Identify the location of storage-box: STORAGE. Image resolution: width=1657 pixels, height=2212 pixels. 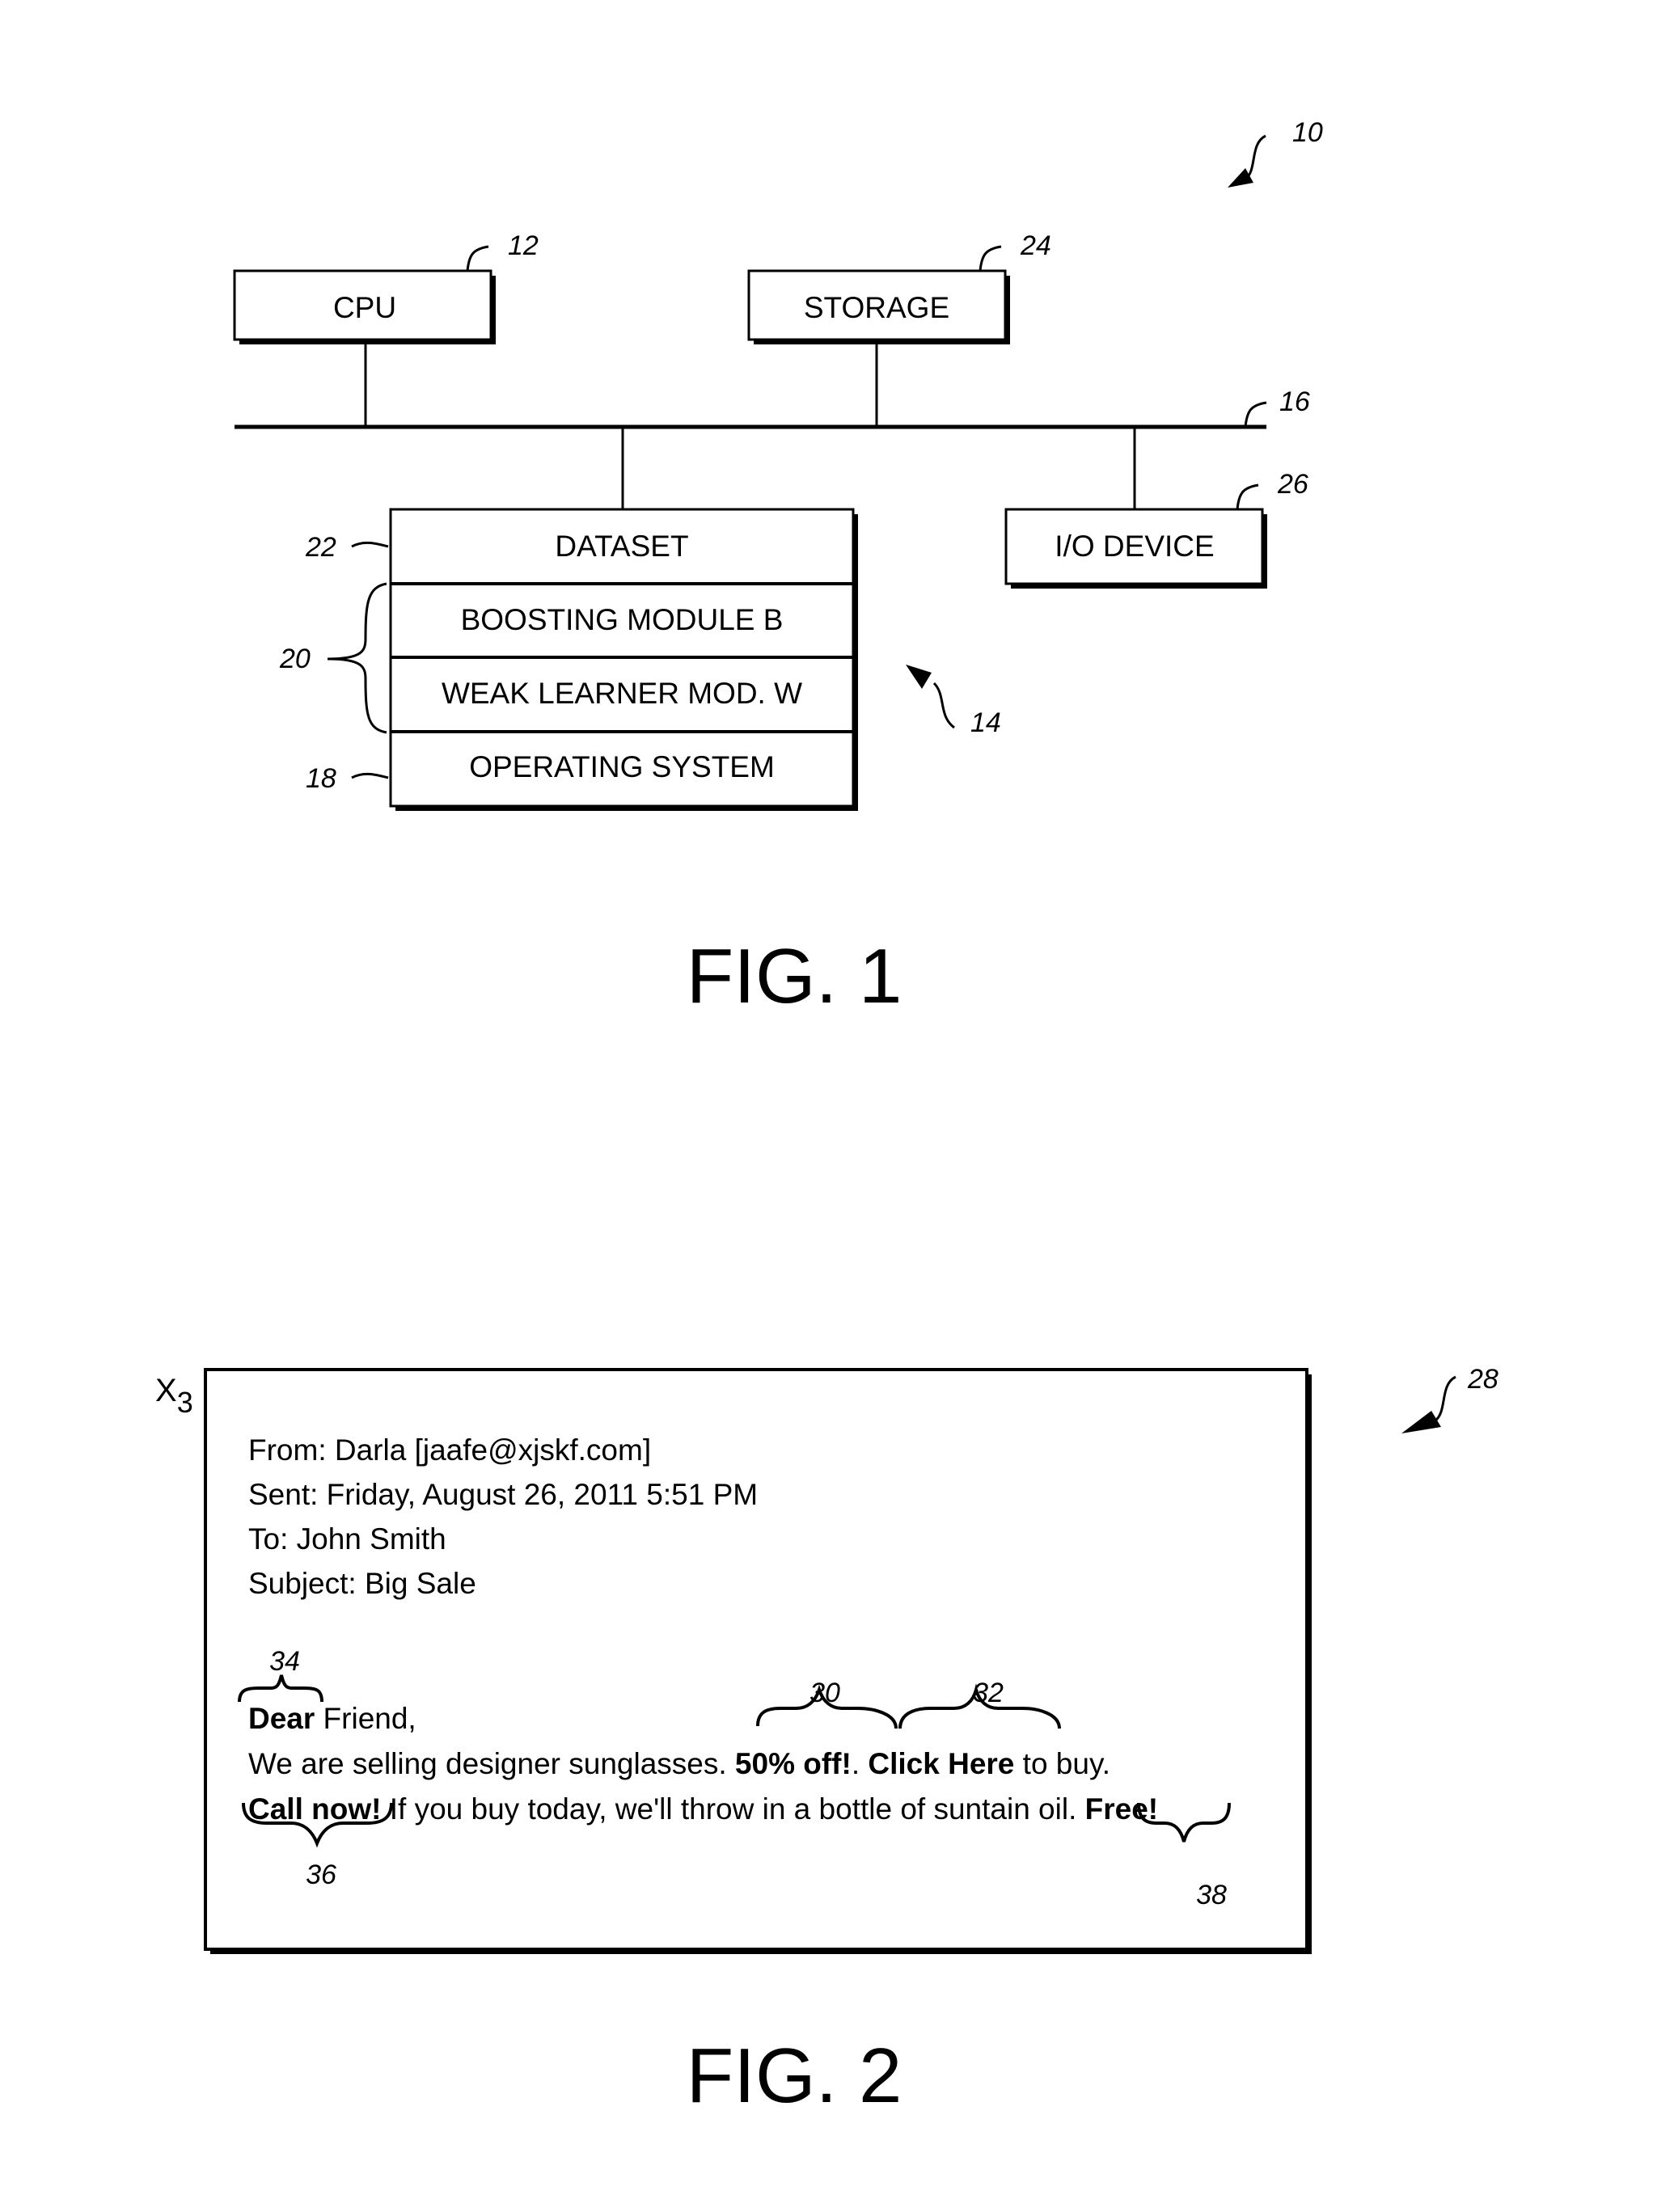
(878, 306).